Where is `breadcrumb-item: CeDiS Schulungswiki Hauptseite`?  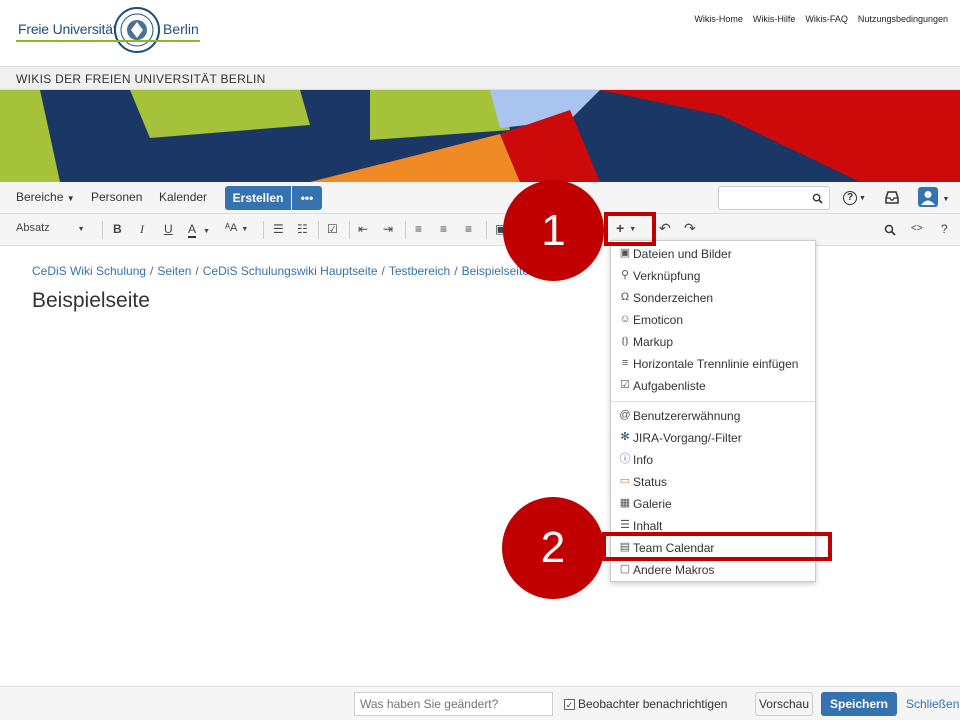 breadcrumb-item: CeDiS Schulungswiki Hauptseite is located at coordinates (290, 271).